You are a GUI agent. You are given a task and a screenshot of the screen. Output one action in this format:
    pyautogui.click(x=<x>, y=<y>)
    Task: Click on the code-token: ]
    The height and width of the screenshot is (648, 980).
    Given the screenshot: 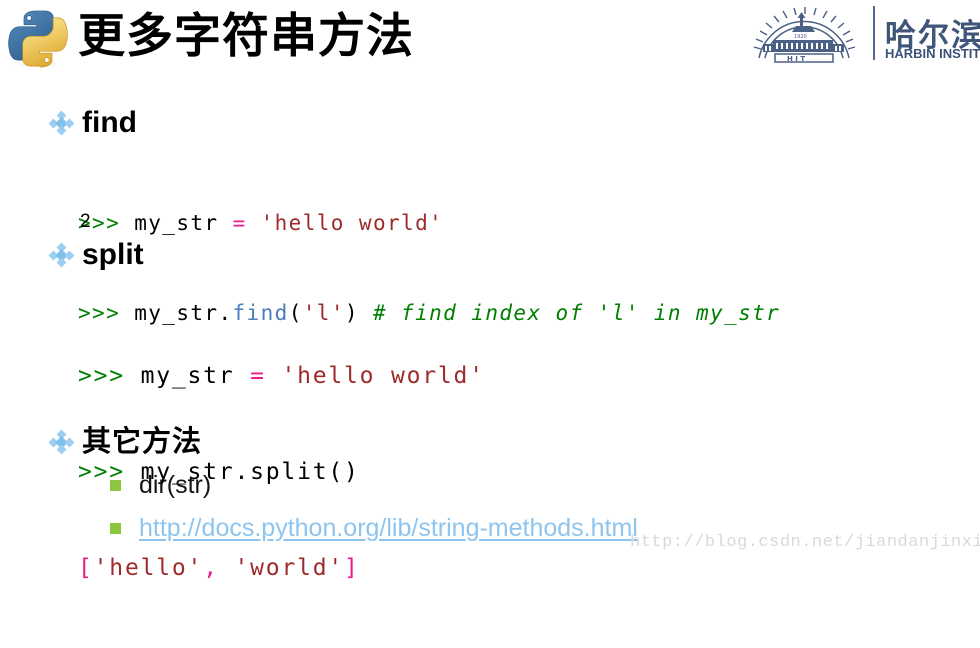 What is the action you would take?
    pyautogui.click(x=352, y=568)
    